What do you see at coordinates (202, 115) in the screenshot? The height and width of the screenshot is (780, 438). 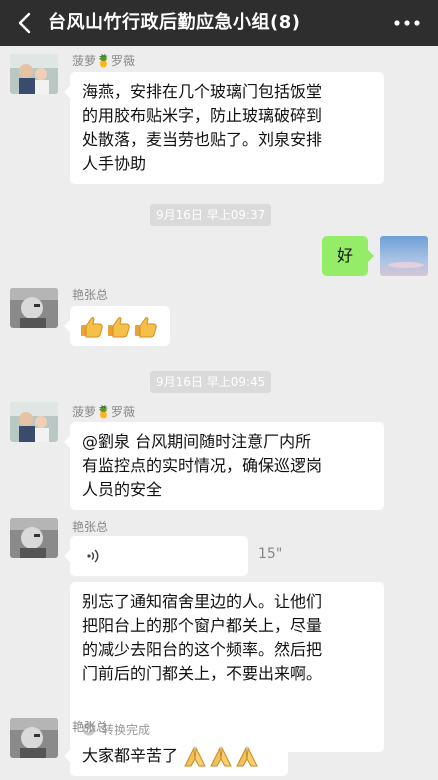 I see `message-text-line: 的用胶布贴米字，防止玻璃破碎到` at bounding box center [202, 115].